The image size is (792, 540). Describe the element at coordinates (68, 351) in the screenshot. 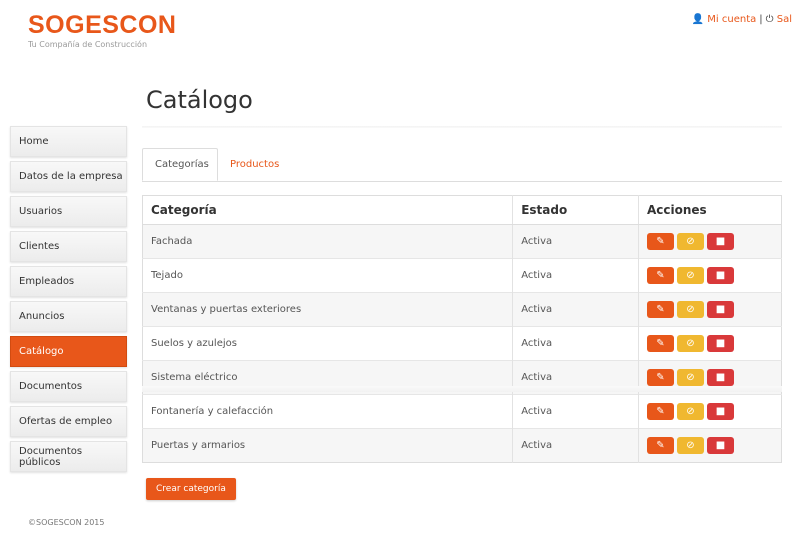

I see `sidebar-item-catalog: Catálogo` at that location.